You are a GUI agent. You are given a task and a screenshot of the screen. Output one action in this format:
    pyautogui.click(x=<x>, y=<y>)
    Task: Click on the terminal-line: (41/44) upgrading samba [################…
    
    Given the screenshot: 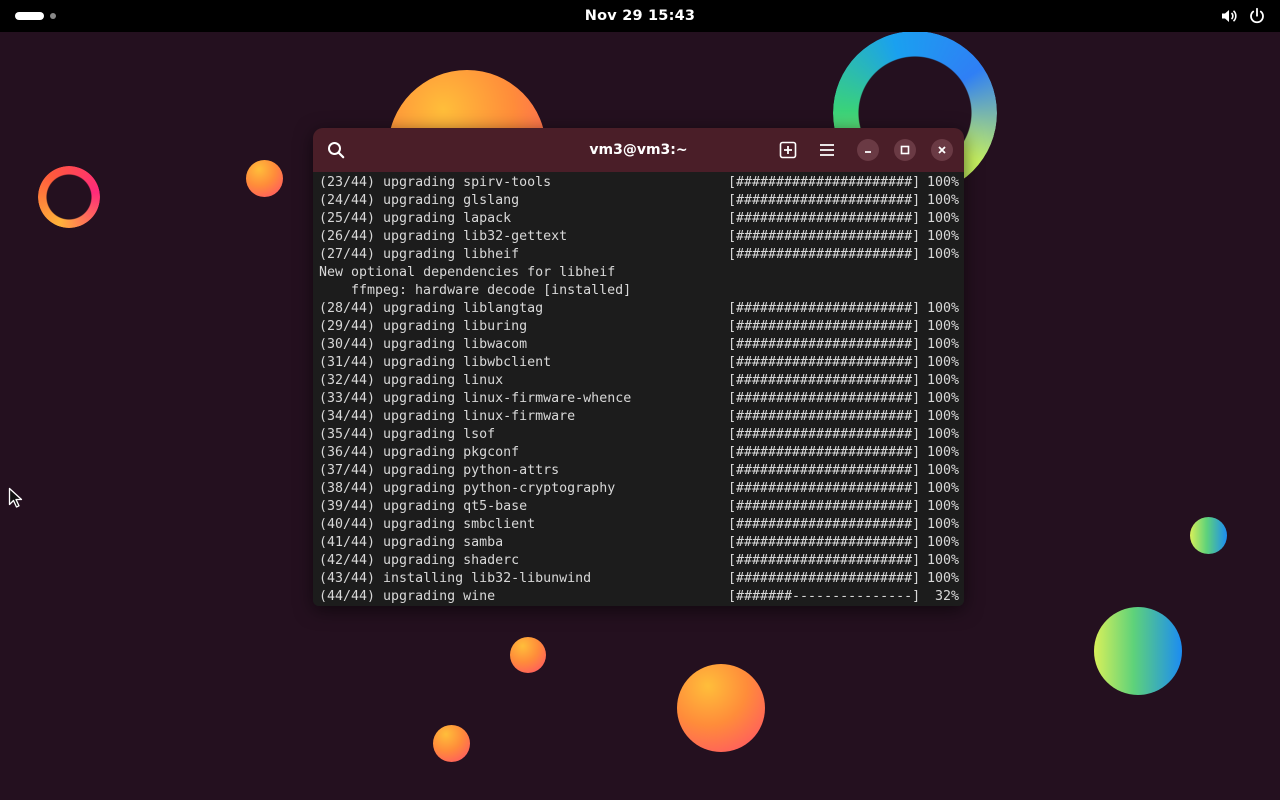 What is the action you would take?
    pyautogui.click(x=638, y=543)
    